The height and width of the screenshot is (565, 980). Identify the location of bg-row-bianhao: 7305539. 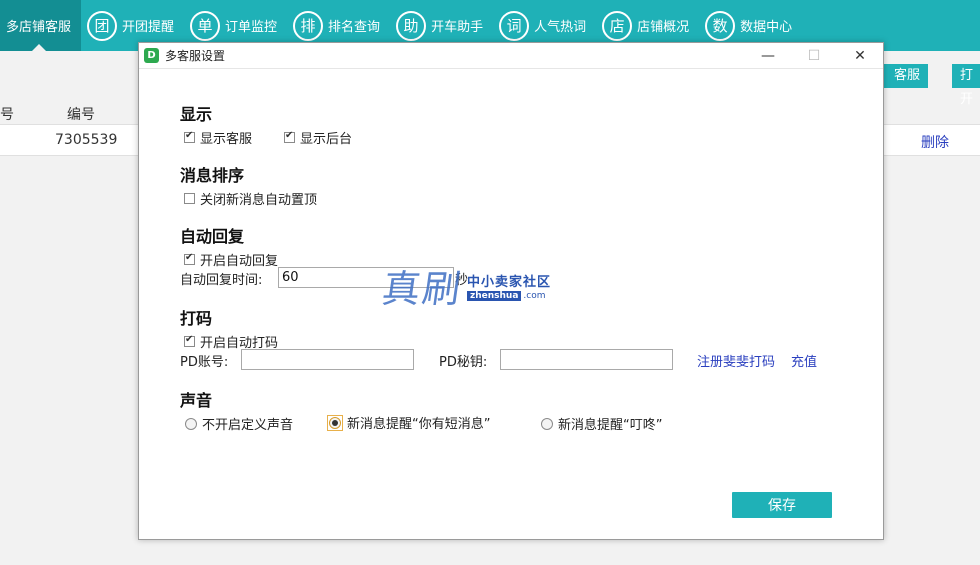
(86, 140).